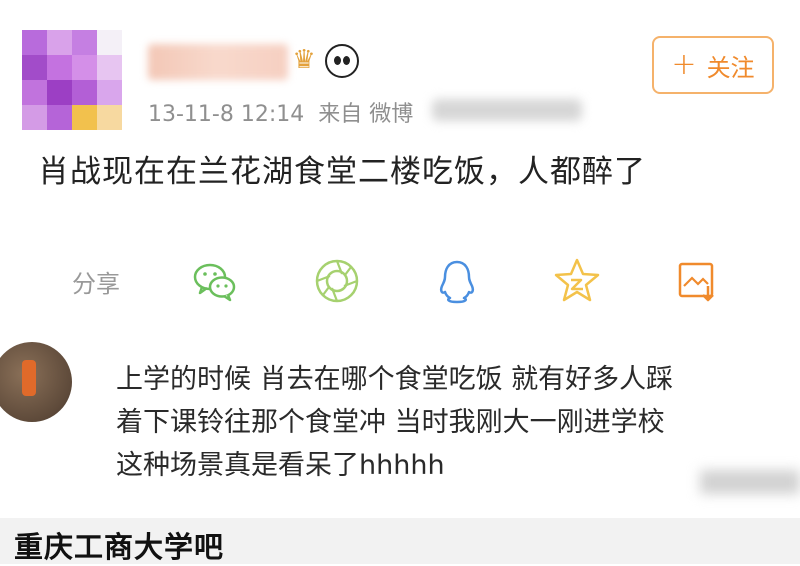  Describe the element at coordinates (400, 283) in the screenshot. I see `share-bar: 分享` at that location.